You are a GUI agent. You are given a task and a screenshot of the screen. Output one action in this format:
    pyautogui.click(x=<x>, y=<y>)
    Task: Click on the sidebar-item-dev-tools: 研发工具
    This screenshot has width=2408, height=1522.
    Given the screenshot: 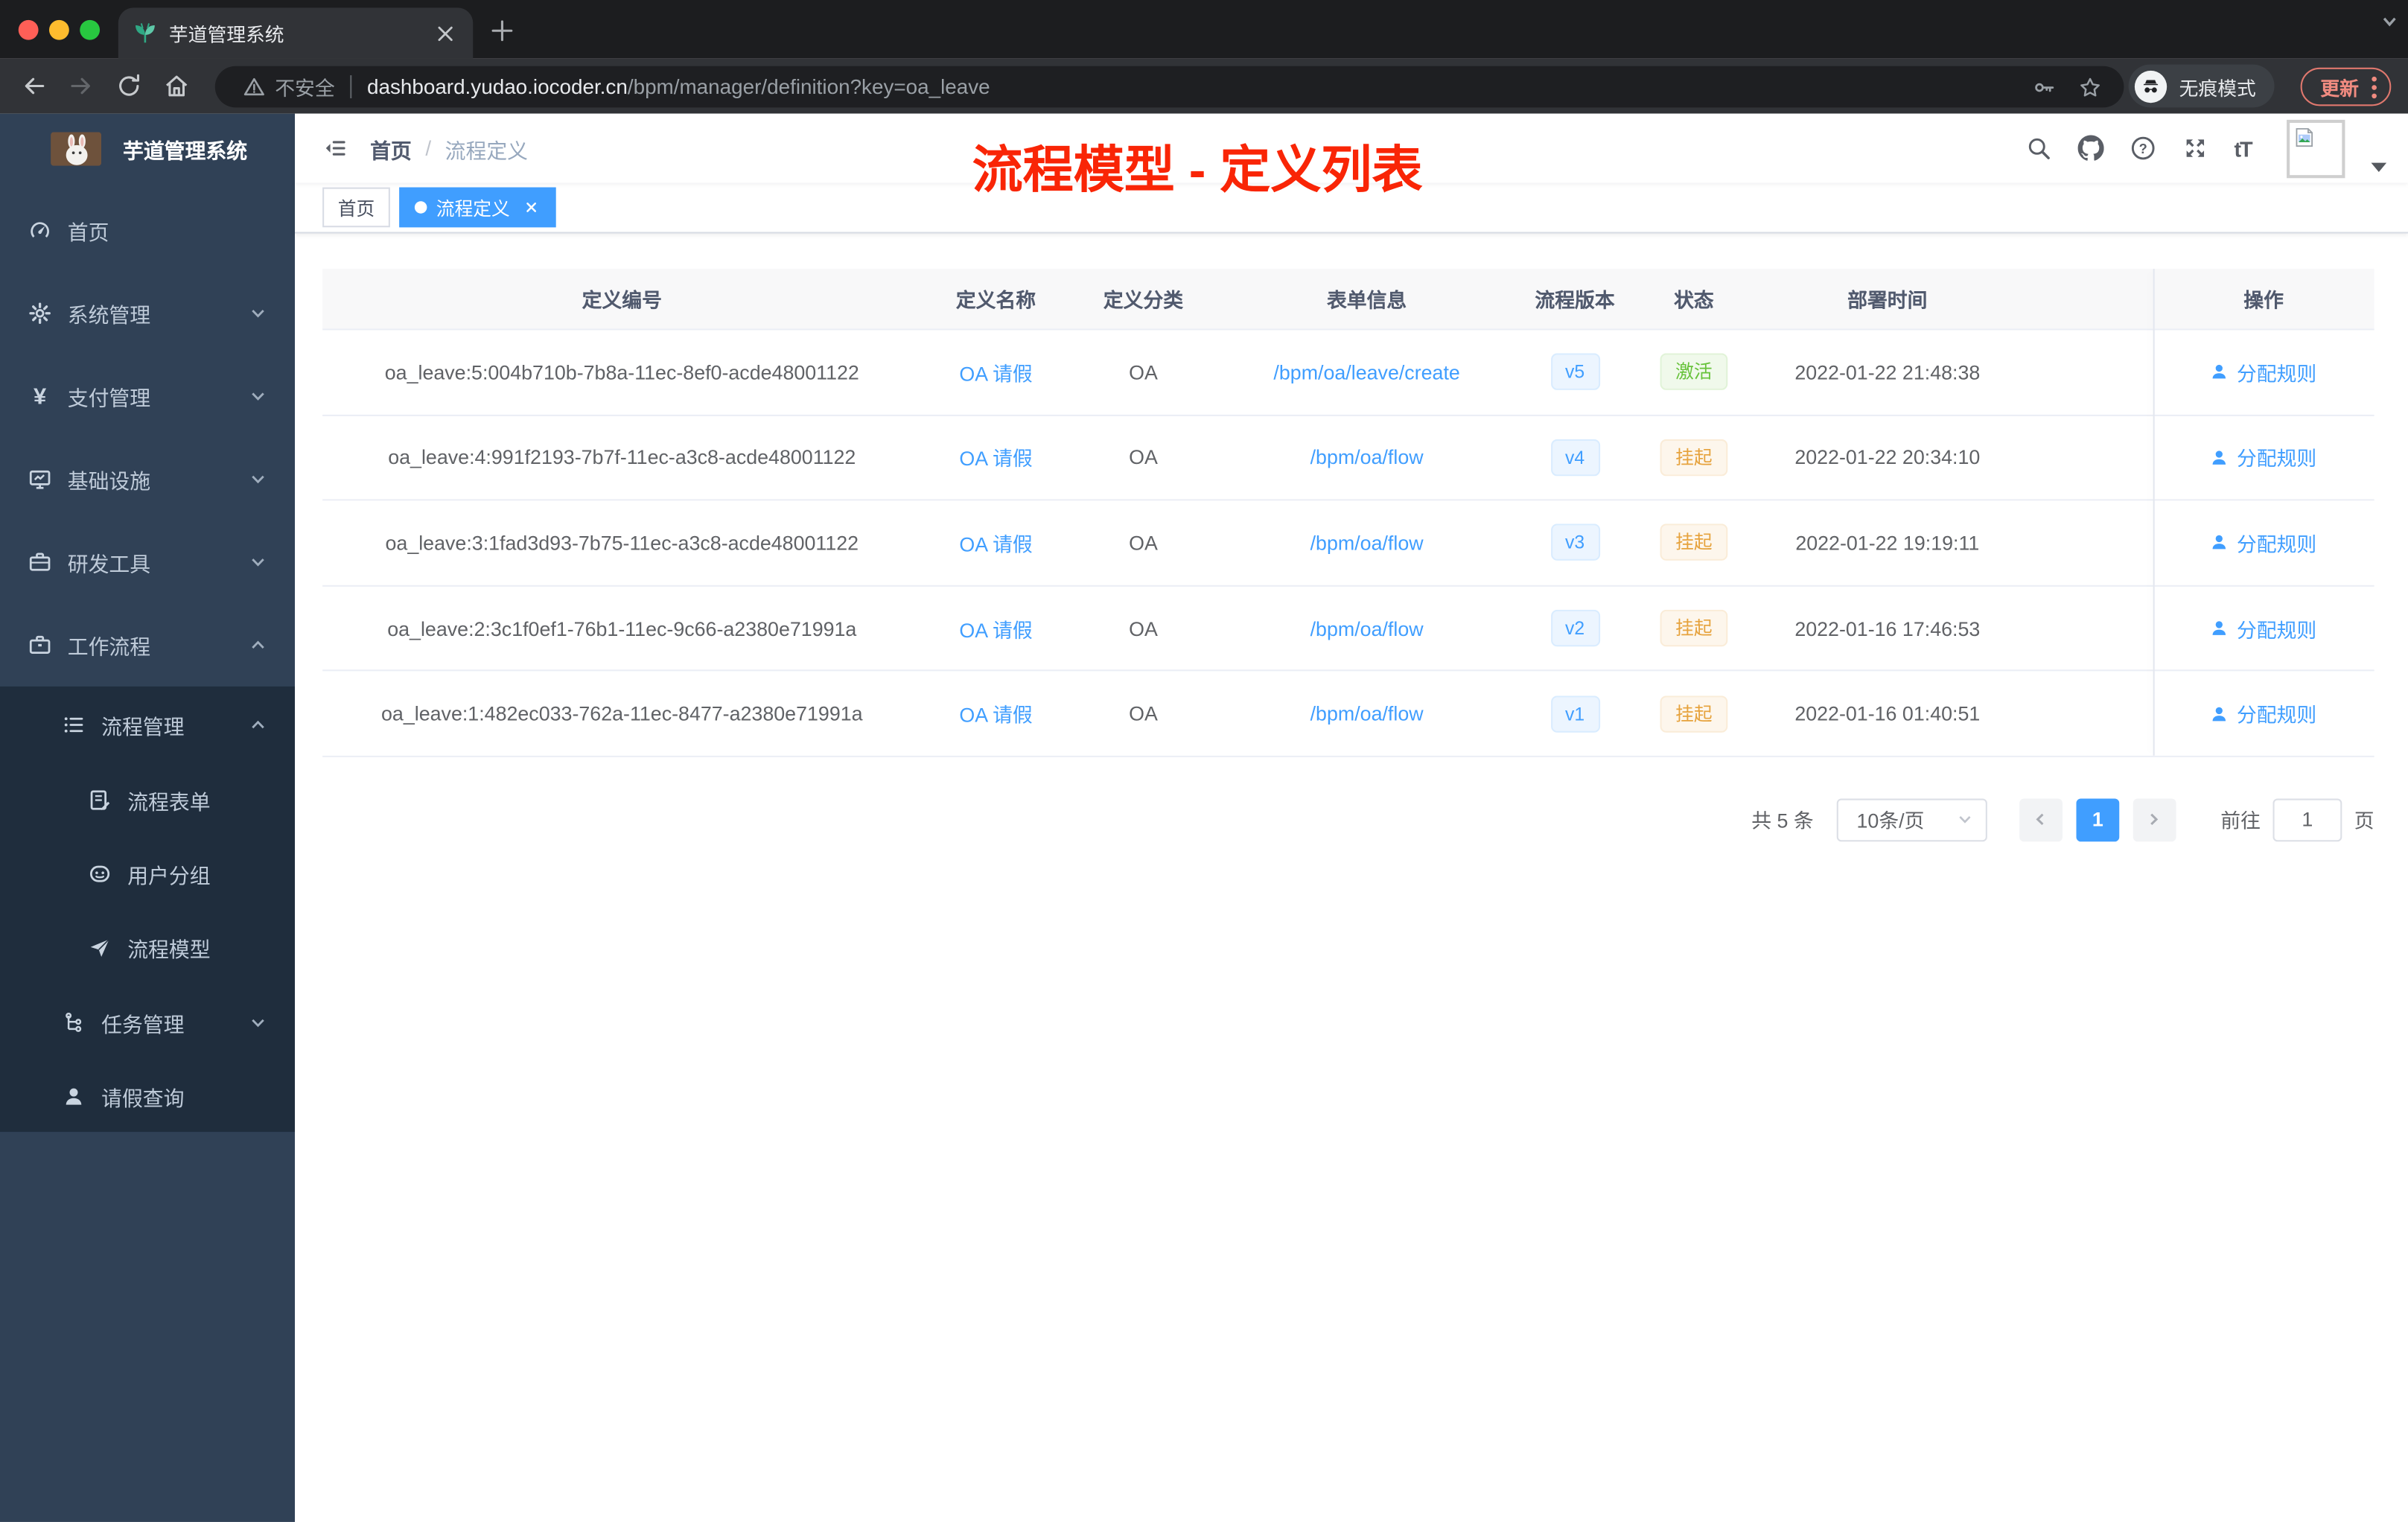 What is the action you would take?
    pyautogui.click(x=147, y=561)
    